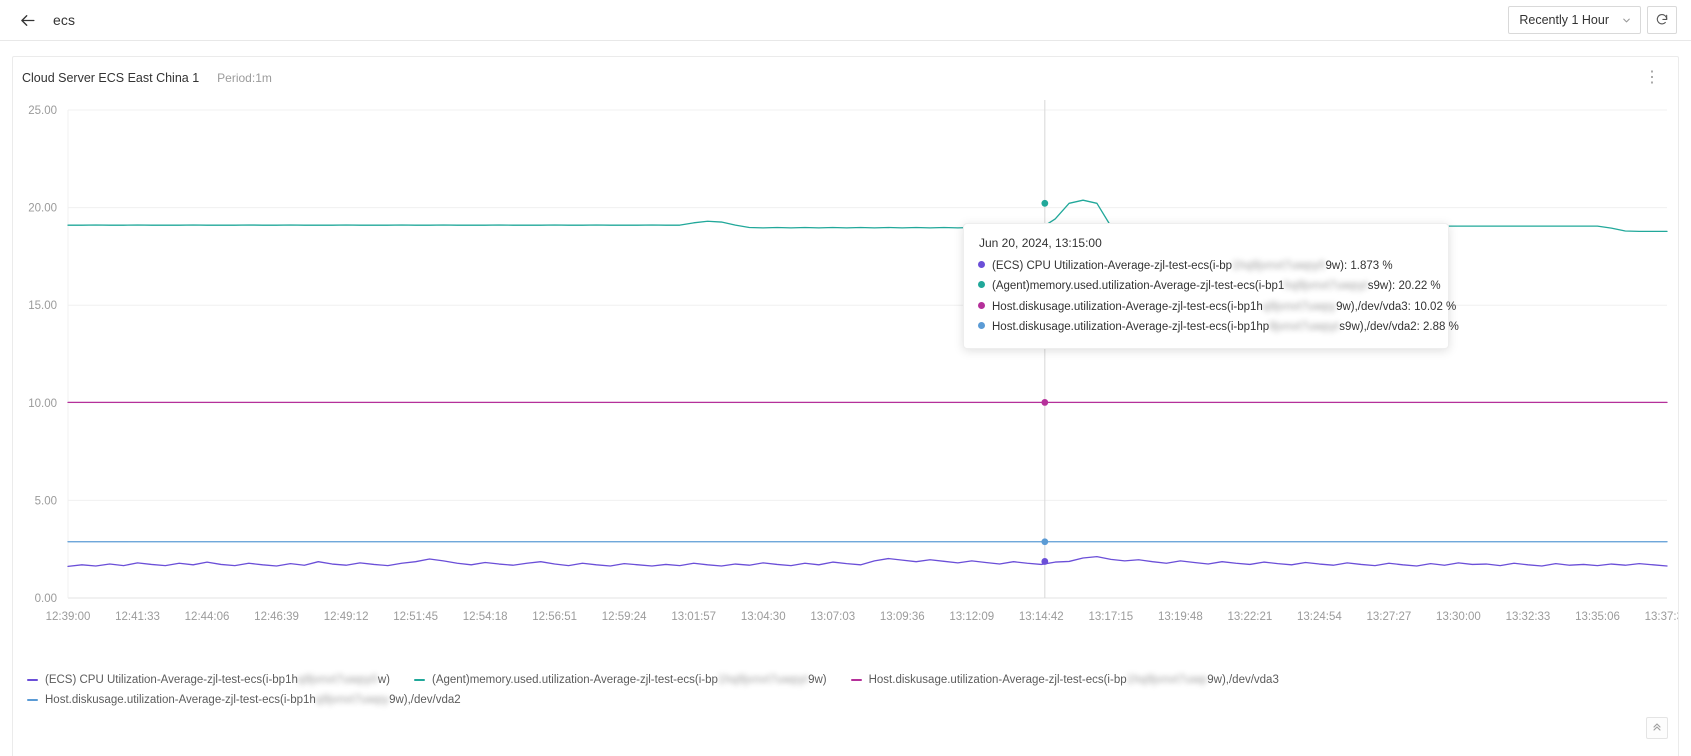 The image size is (1691, 756). What do you see at coordinates (64, 20) in the screenshot?
I see `page-title: ecs` at bounding box center [64, 20].